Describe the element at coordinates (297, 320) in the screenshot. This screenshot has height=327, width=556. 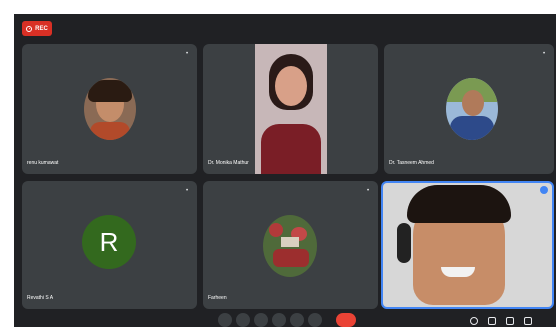
I see `present-icon` at that location.